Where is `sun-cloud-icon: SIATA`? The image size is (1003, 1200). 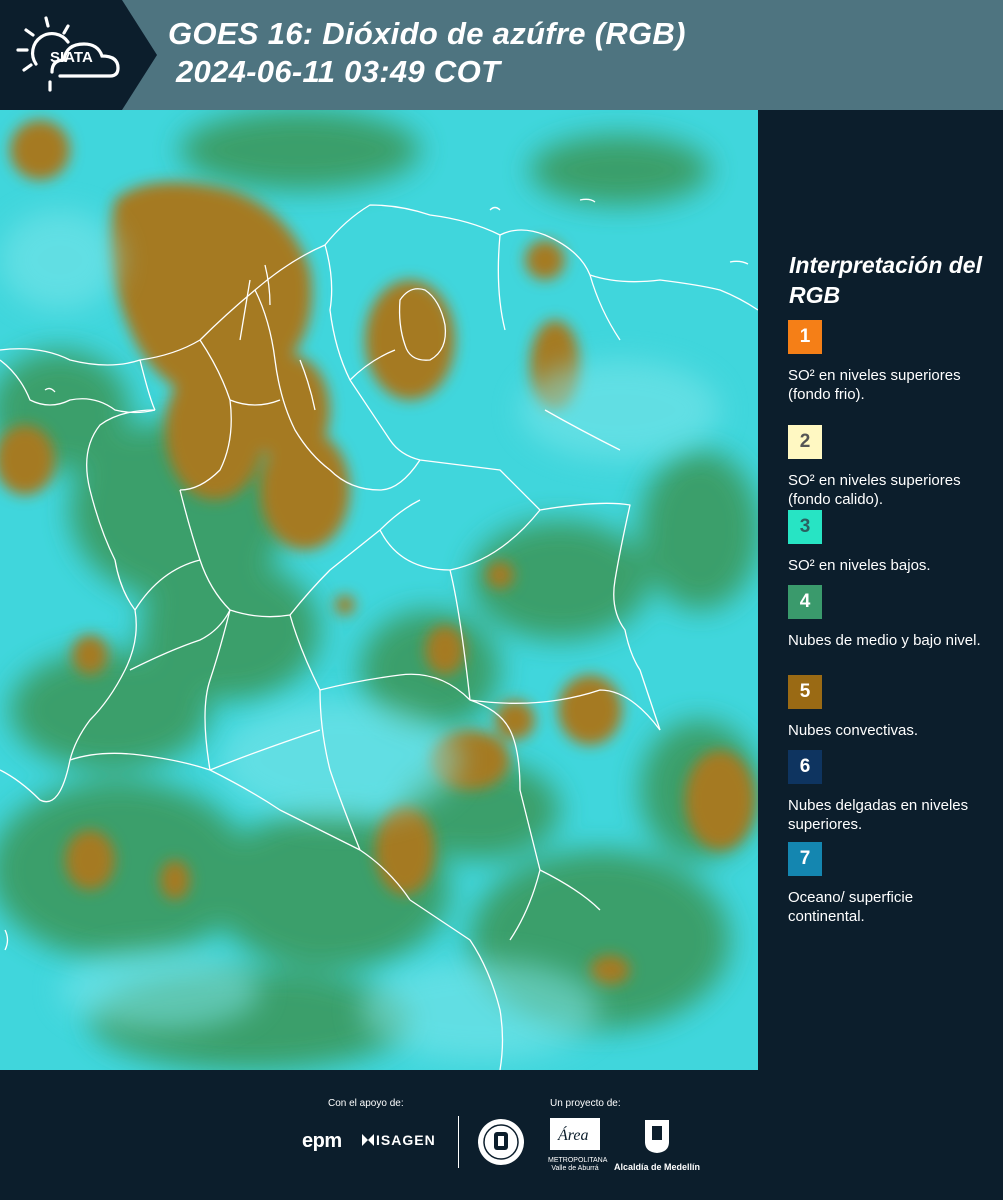
sun-cloud-icon: SIATA is located at coordinates (68, 54).